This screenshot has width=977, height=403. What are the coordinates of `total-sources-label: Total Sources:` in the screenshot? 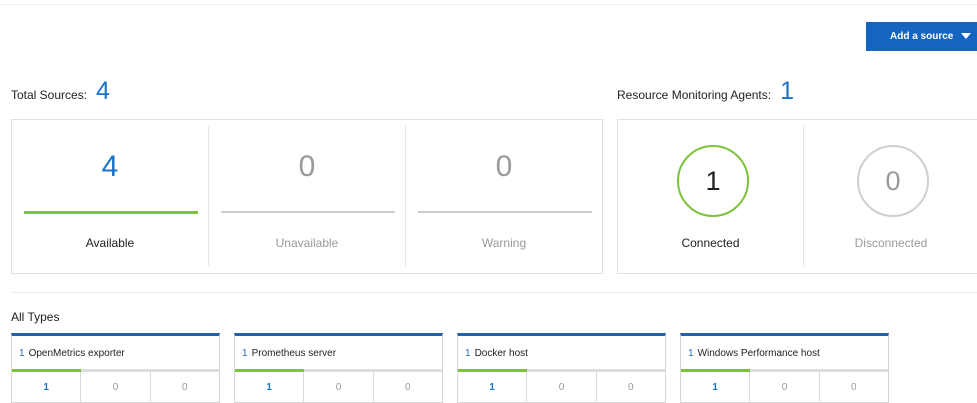 It's located at (49, 95).